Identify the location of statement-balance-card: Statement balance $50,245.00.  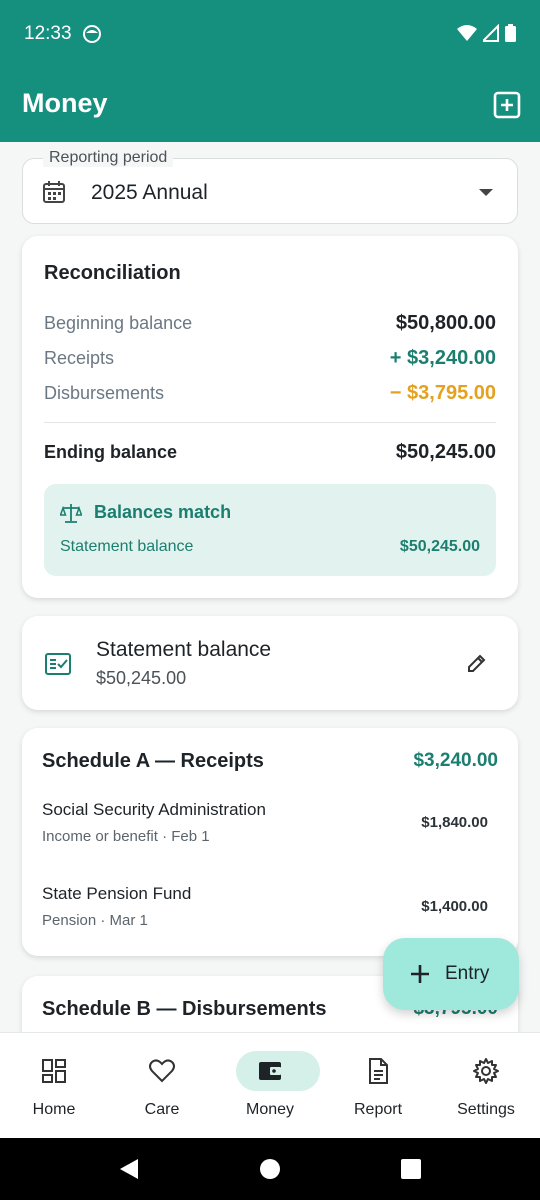
(270, 663).